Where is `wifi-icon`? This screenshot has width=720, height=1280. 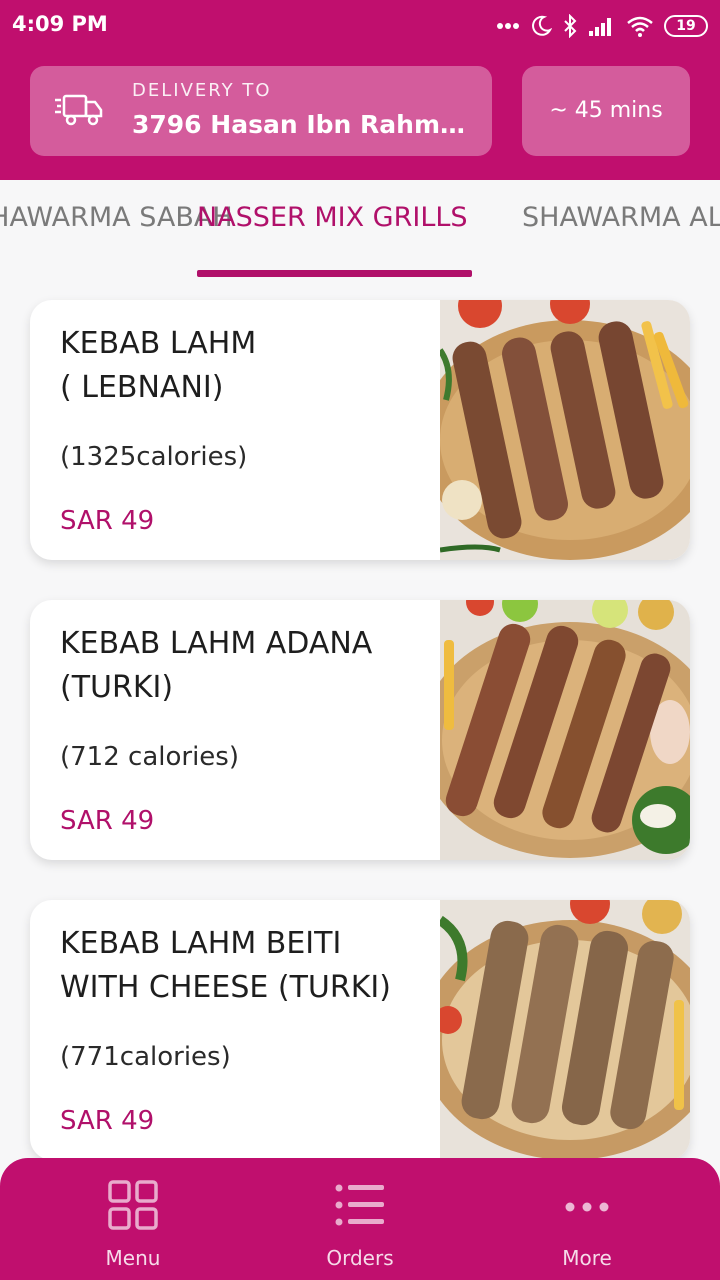
wifi-icon is located at coordinates (640, 26).